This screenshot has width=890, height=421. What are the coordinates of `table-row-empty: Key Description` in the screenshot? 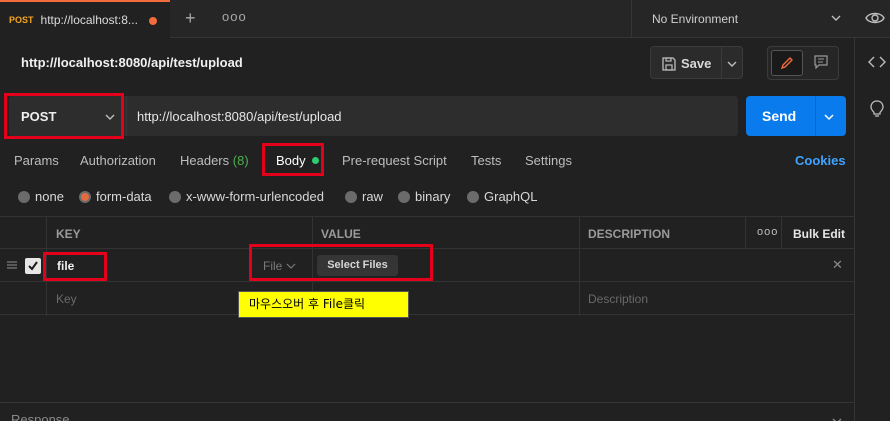 It's located at (427, 298).